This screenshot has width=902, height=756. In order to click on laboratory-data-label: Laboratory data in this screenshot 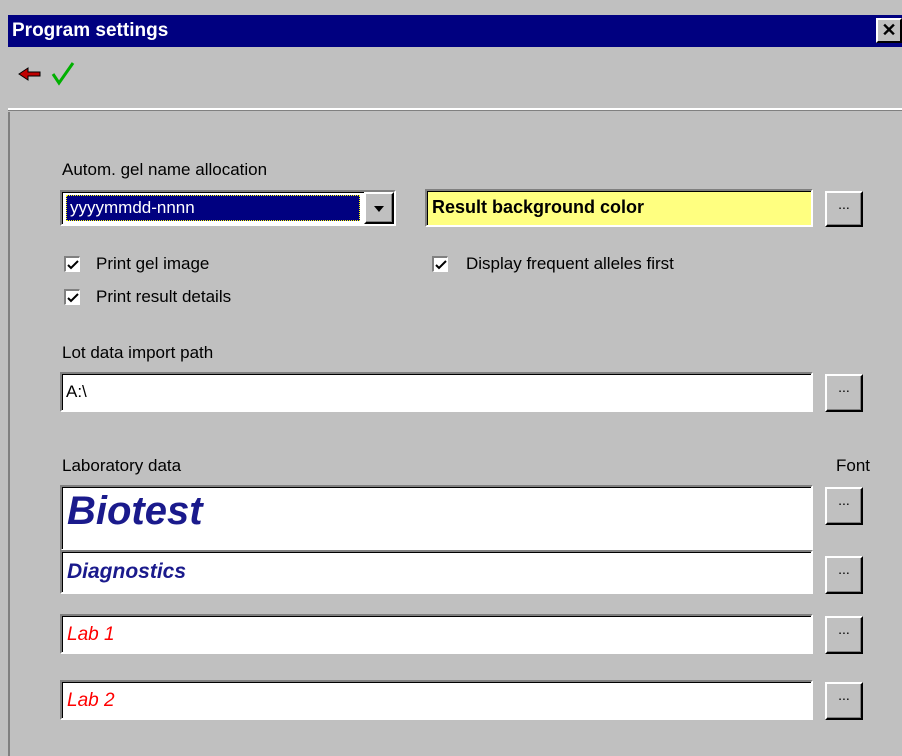, I will do `click(122, 465)`.